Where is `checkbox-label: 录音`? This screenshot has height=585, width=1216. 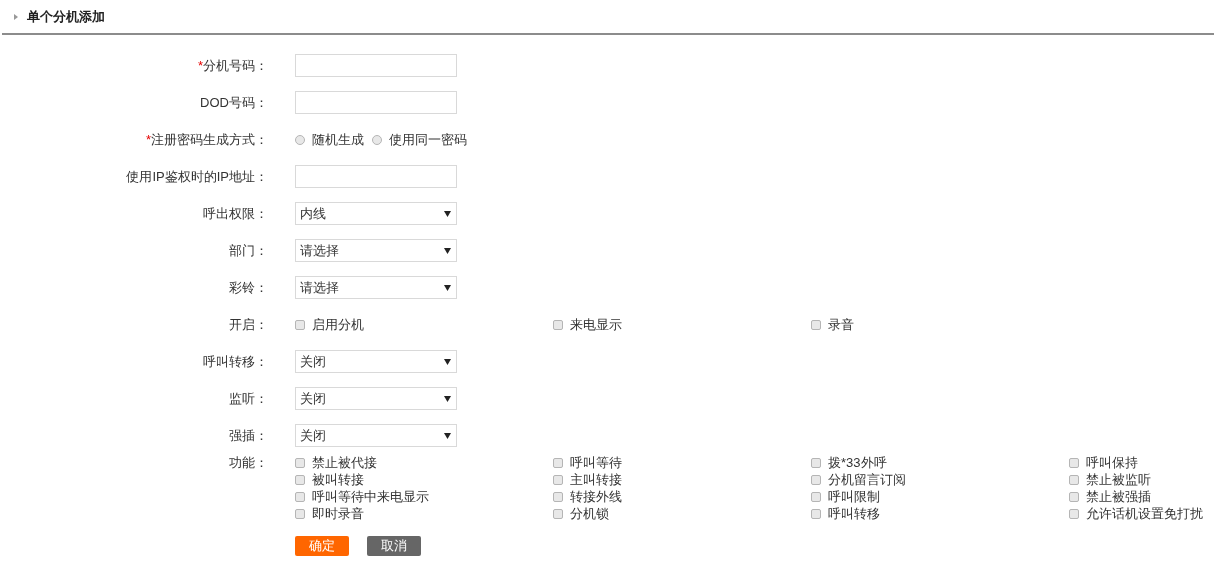 checkbox-label: 录音 is located at coordinates (841, 324).